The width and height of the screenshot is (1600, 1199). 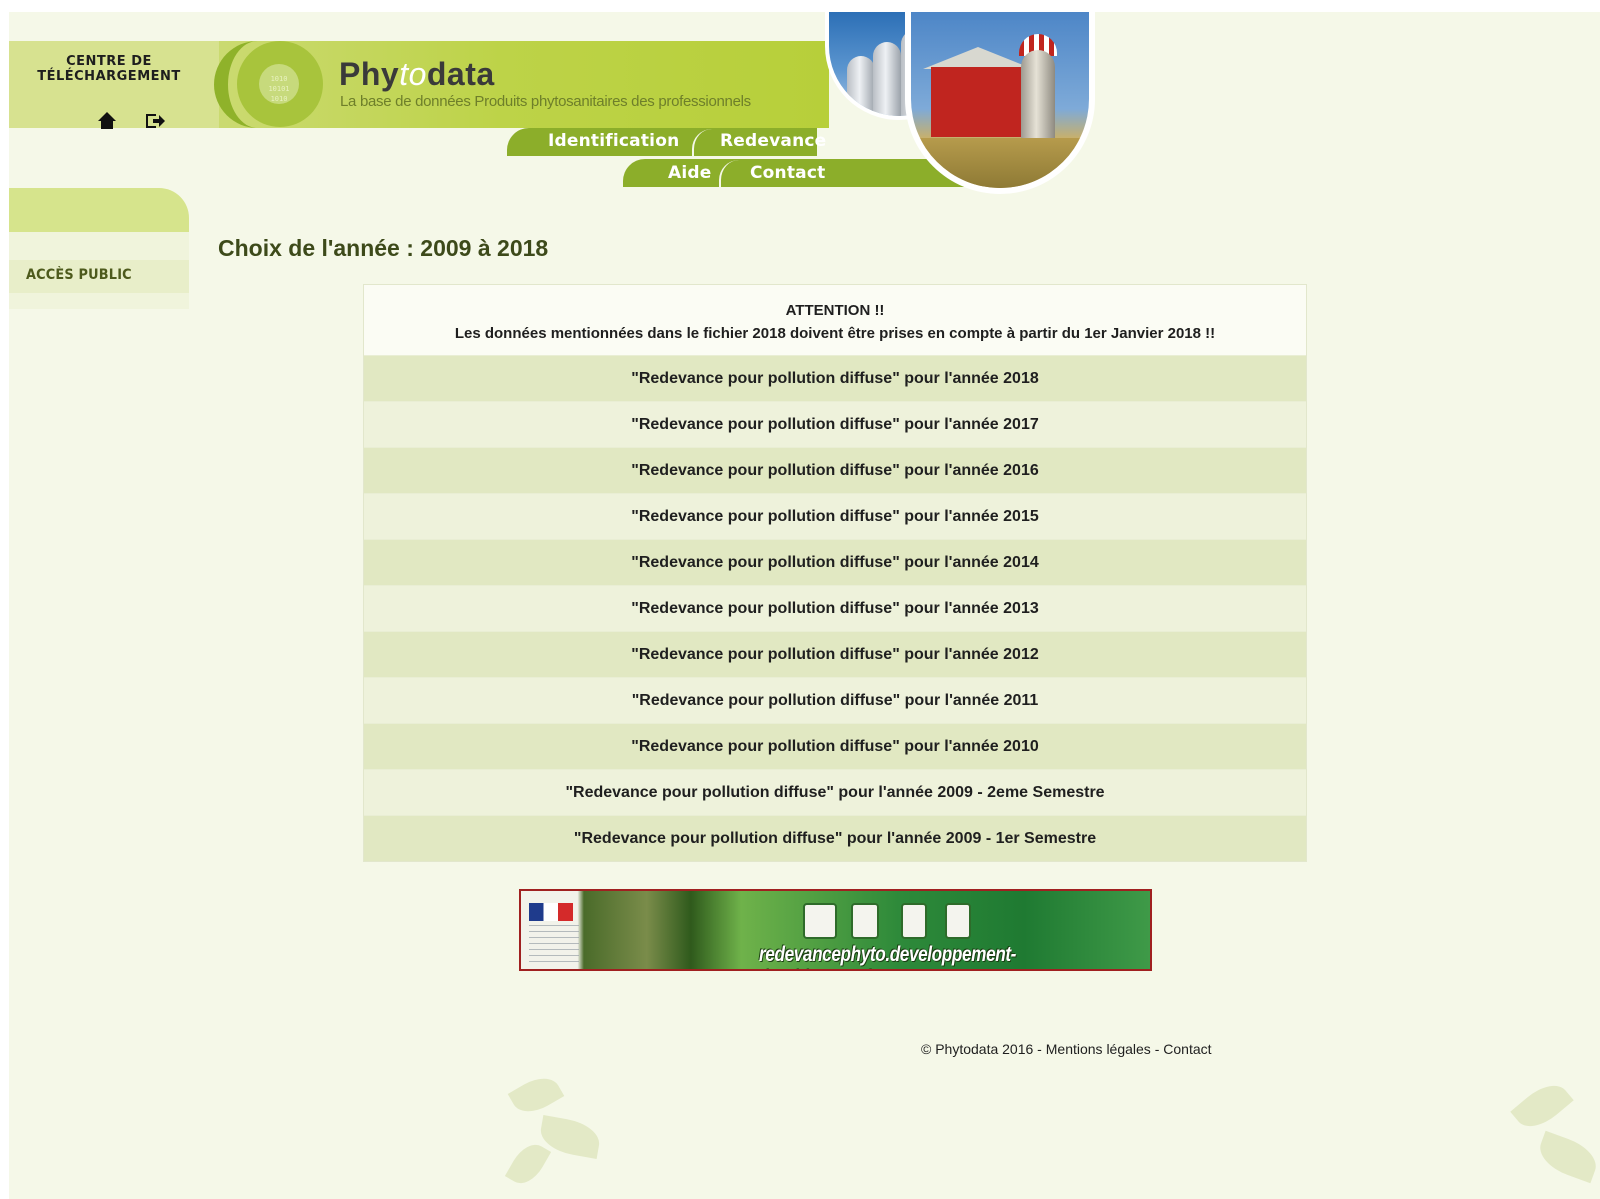 I want to click on brand-part-phy: Phy, so click(x=369, y=74).